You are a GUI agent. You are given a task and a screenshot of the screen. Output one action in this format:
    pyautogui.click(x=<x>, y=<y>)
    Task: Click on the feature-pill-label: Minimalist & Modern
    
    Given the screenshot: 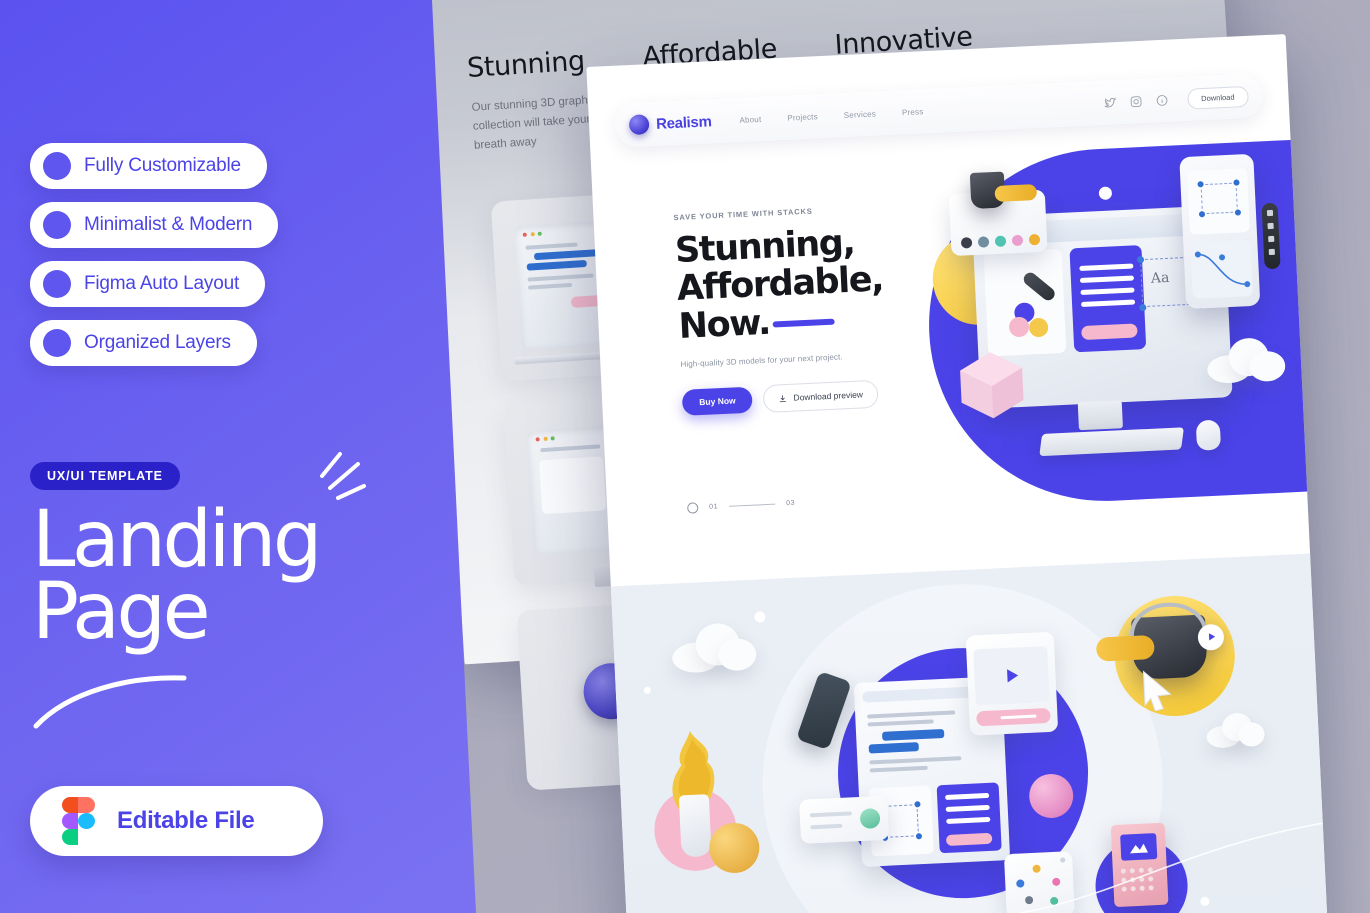 What is the action you would take?
    pyautogui.click(x=168, y=224)
    